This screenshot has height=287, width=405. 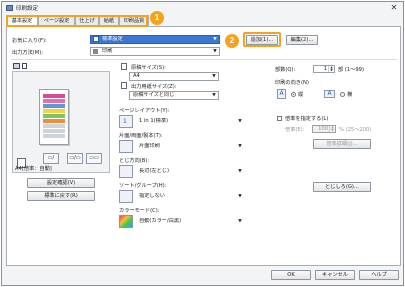 I want to click on scaling-checkbox, so click(x=279, y=118).